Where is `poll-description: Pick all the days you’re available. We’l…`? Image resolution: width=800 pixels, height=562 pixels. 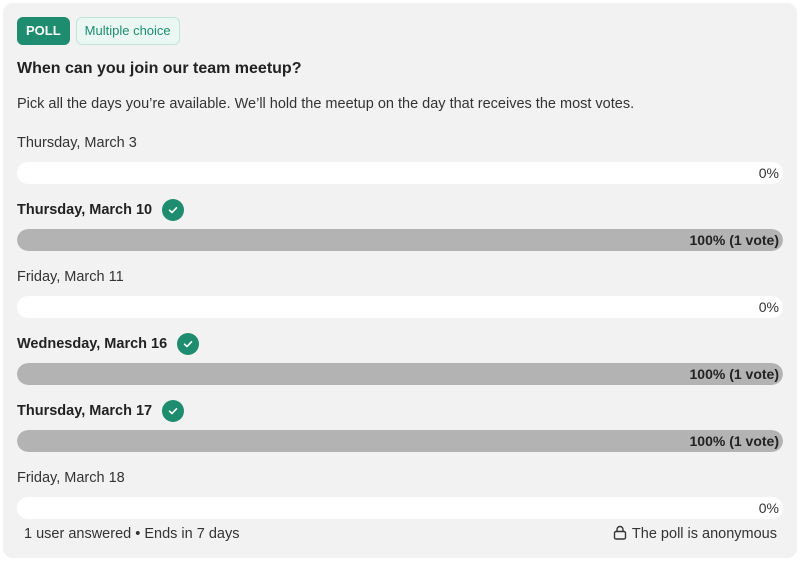 poll-description: Pick all the days you’re available. We’l… is located at coordinates (326, 104).